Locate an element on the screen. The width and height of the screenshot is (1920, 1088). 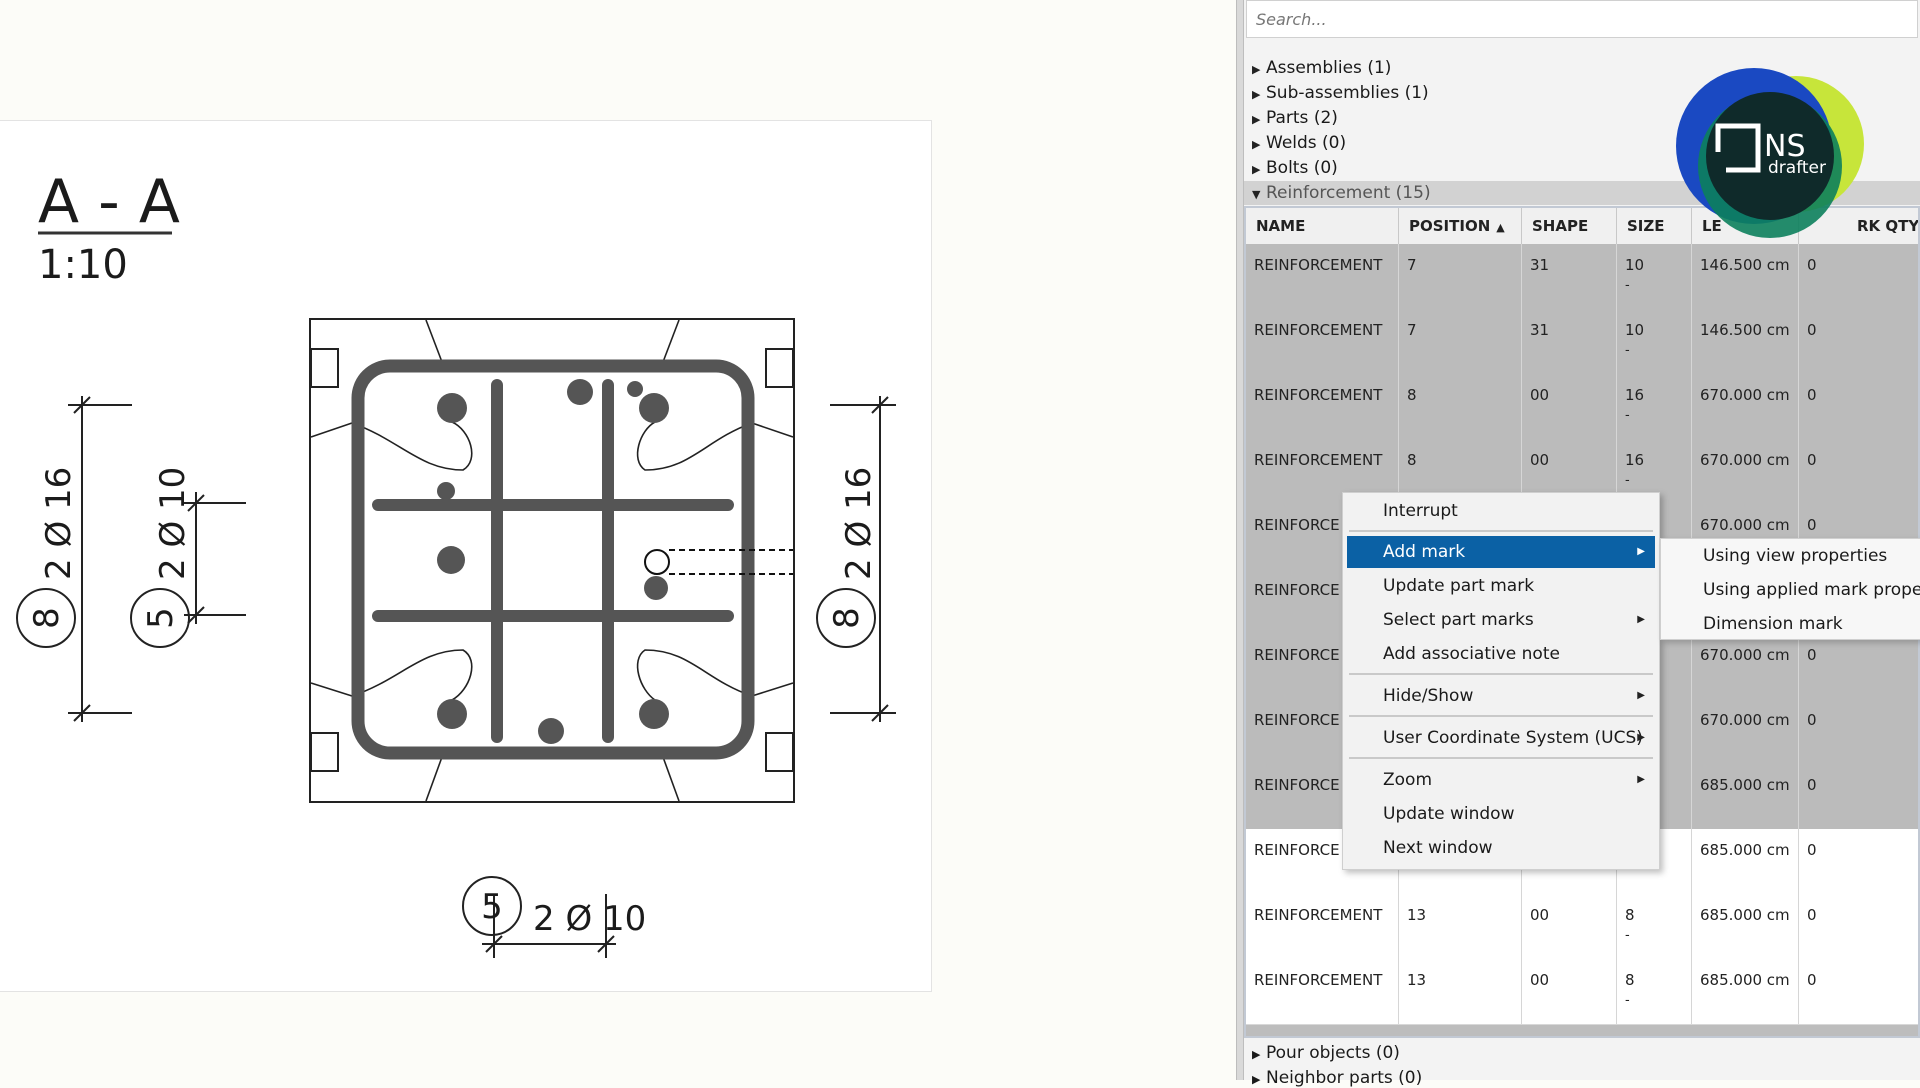
menu-item-interrupt: Interrupt is located at coordinates (1501, 511).